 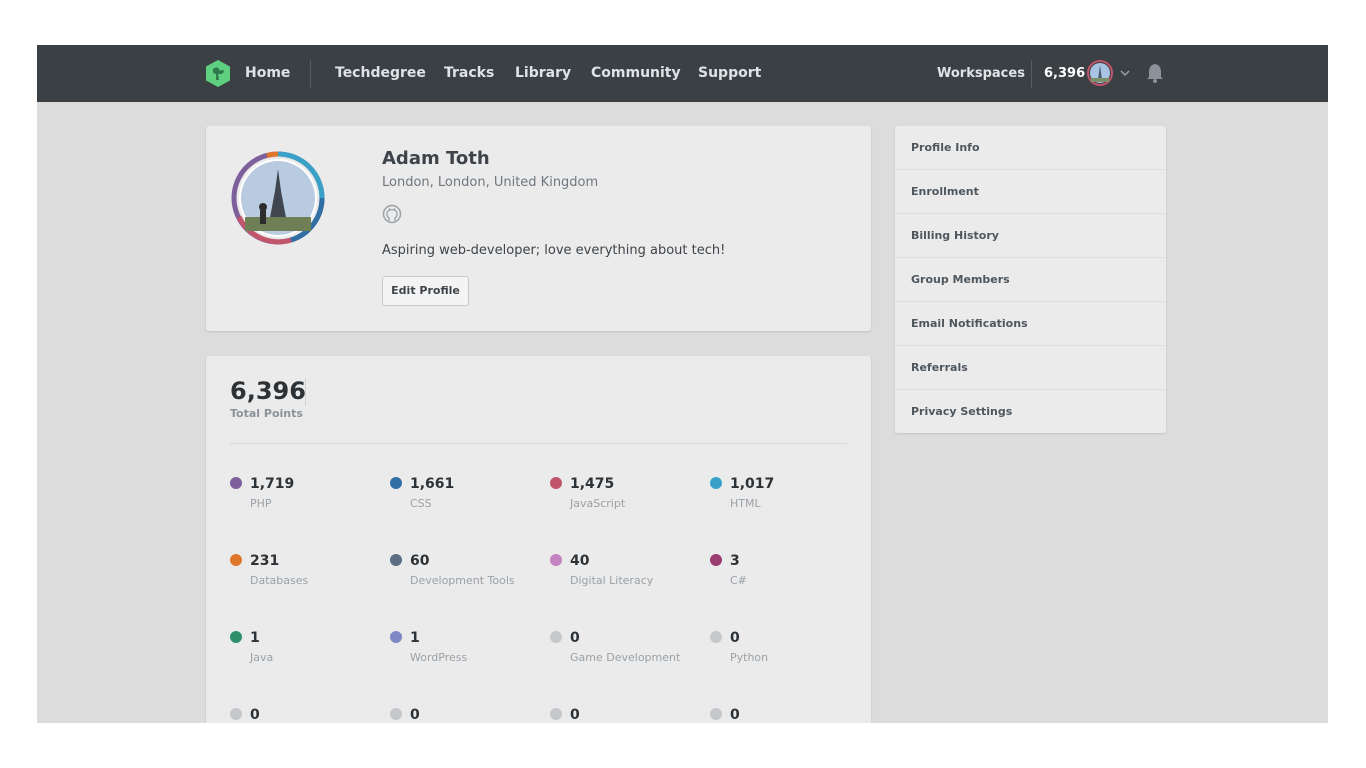 I want to click on topic-points-item: 3 C#, so click(x=790, y=583).